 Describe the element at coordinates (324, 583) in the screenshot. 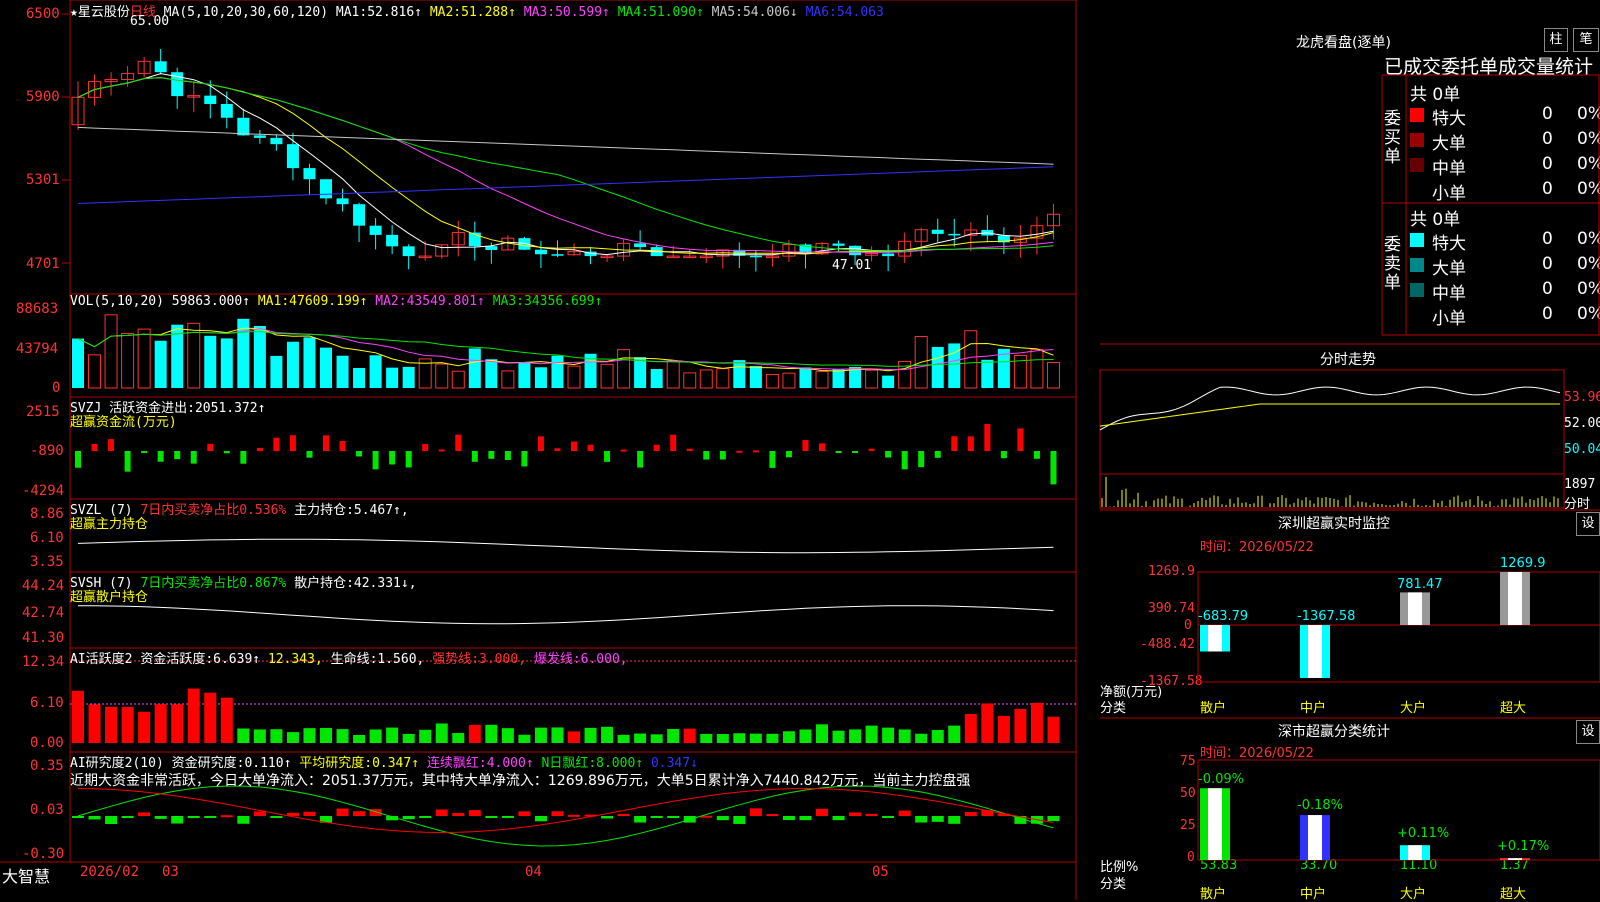

I see `svsh-extra: 散户持仓:` at that location.